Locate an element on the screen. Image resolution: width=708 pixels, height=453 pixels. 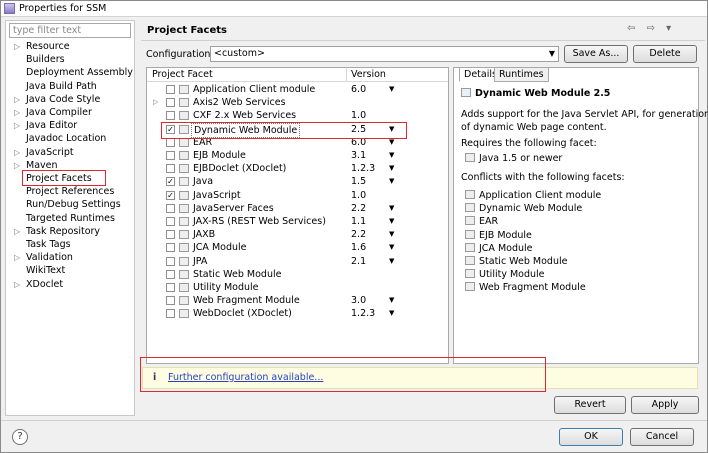
tree-item: ▷Project References is located at coordinates (60, 191).